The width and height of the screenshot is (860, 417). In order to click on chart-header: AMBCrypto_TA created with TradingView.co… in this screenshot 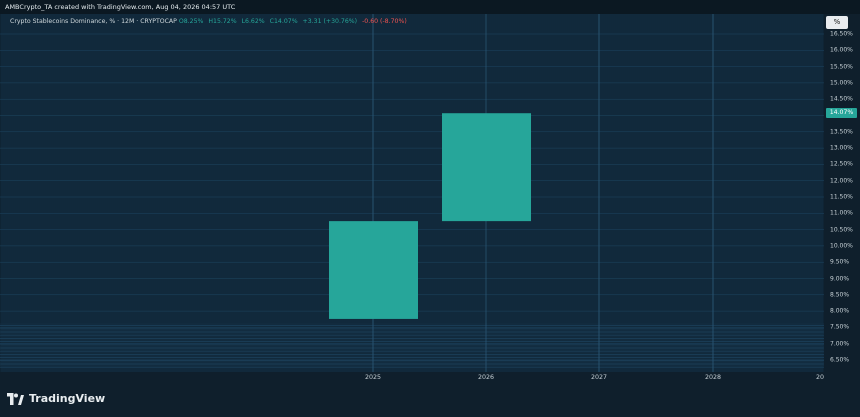, I will do `click(430, 7)`.